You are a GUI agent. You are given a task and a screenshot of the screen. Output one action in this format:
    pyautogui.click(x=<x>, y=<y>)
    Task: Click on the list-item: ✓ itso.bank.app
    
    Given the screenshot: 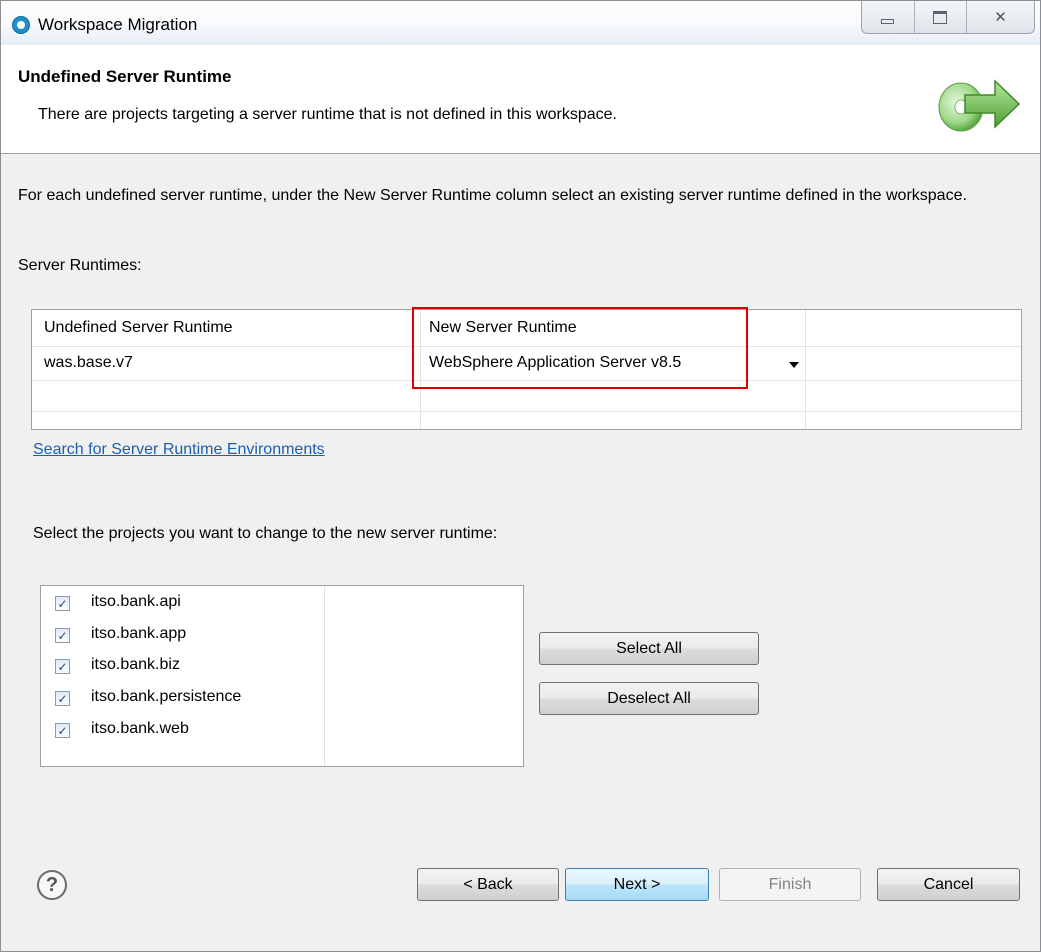 What is the action you would take?
    pyautogui.click(x=182, y=636)
    